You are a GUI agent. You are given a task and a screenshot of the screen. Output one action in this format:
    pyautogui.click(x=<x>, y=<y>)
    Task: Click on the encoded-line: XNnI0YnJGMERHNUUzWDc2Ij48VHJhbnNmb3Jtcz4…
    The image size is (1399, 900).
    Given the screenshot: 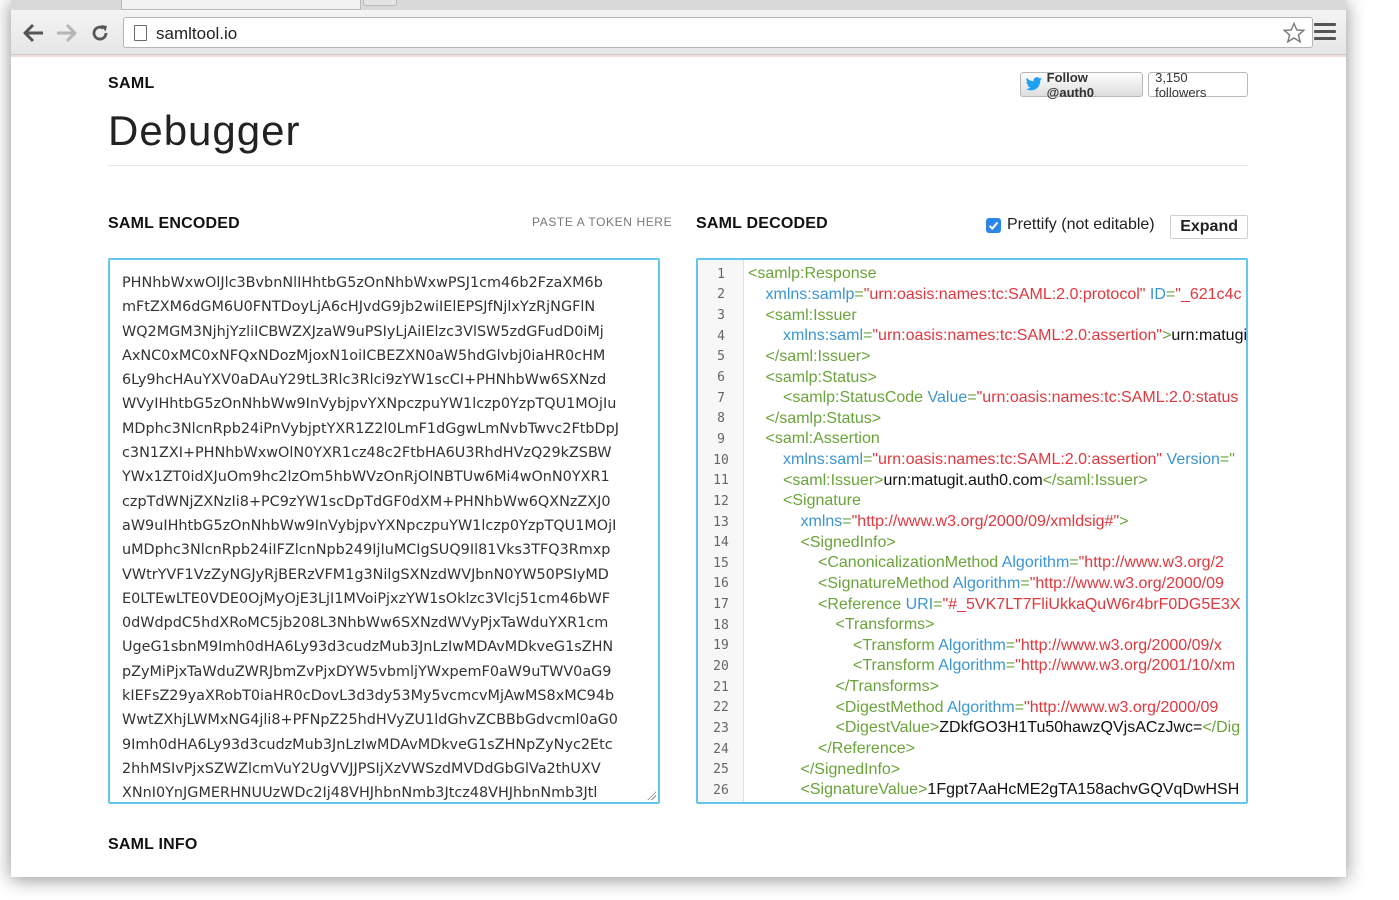 What is the action you would take?
    pyautogui.click(x=360, y=793)
    